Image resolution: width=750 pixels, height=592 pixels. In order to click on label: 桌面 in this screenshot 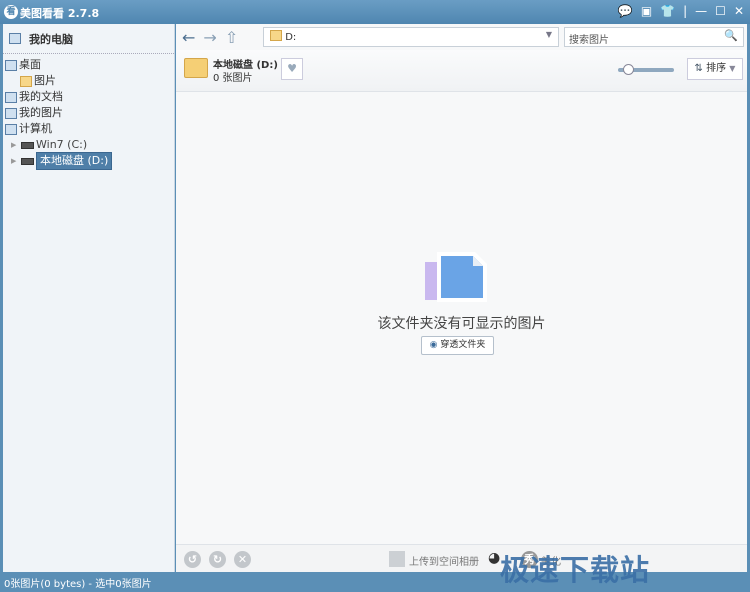, I will do `click(30, 64)`.